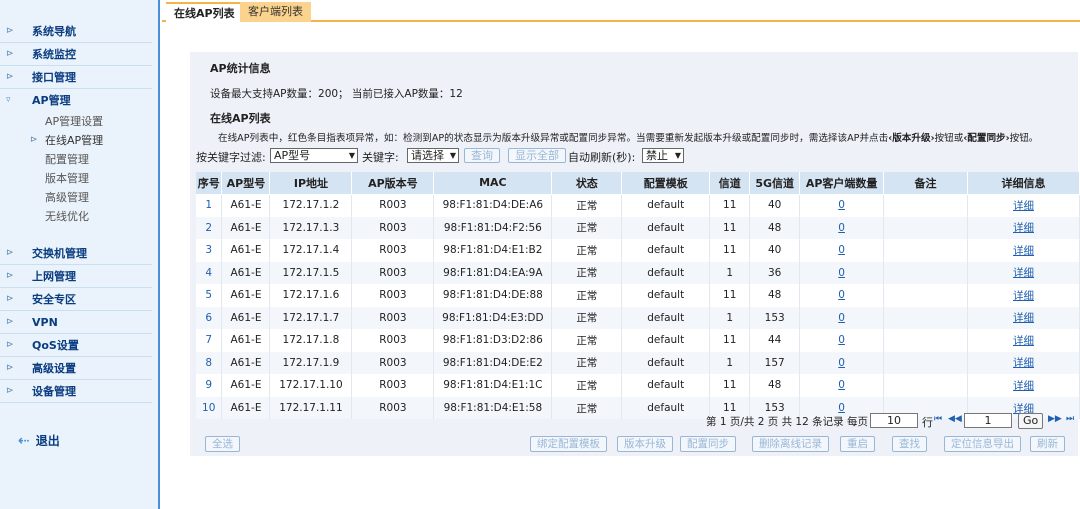  Describe the element at coordinates (1023, 183) in the screenshot. I see `col-header-detail: 详细信息` at that location.